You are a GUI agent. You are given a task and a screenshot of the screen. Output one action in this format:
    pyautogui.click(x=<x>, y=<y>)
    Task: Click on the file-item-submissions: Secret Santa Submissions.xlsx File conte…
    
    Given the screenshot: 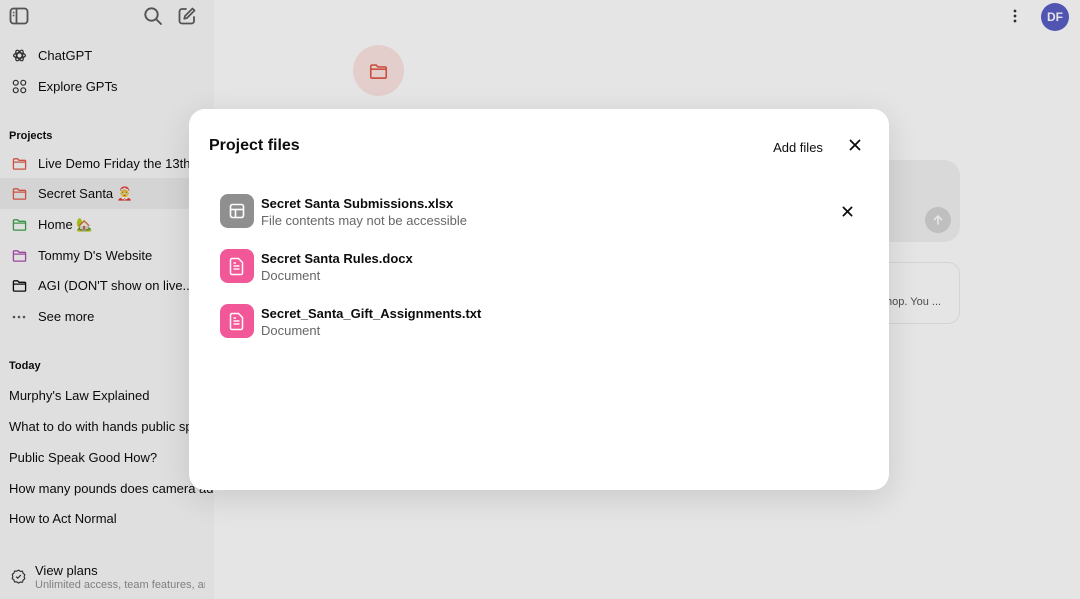 What is the action you would take?
    pyautogui.click(x=539, y=211)
    